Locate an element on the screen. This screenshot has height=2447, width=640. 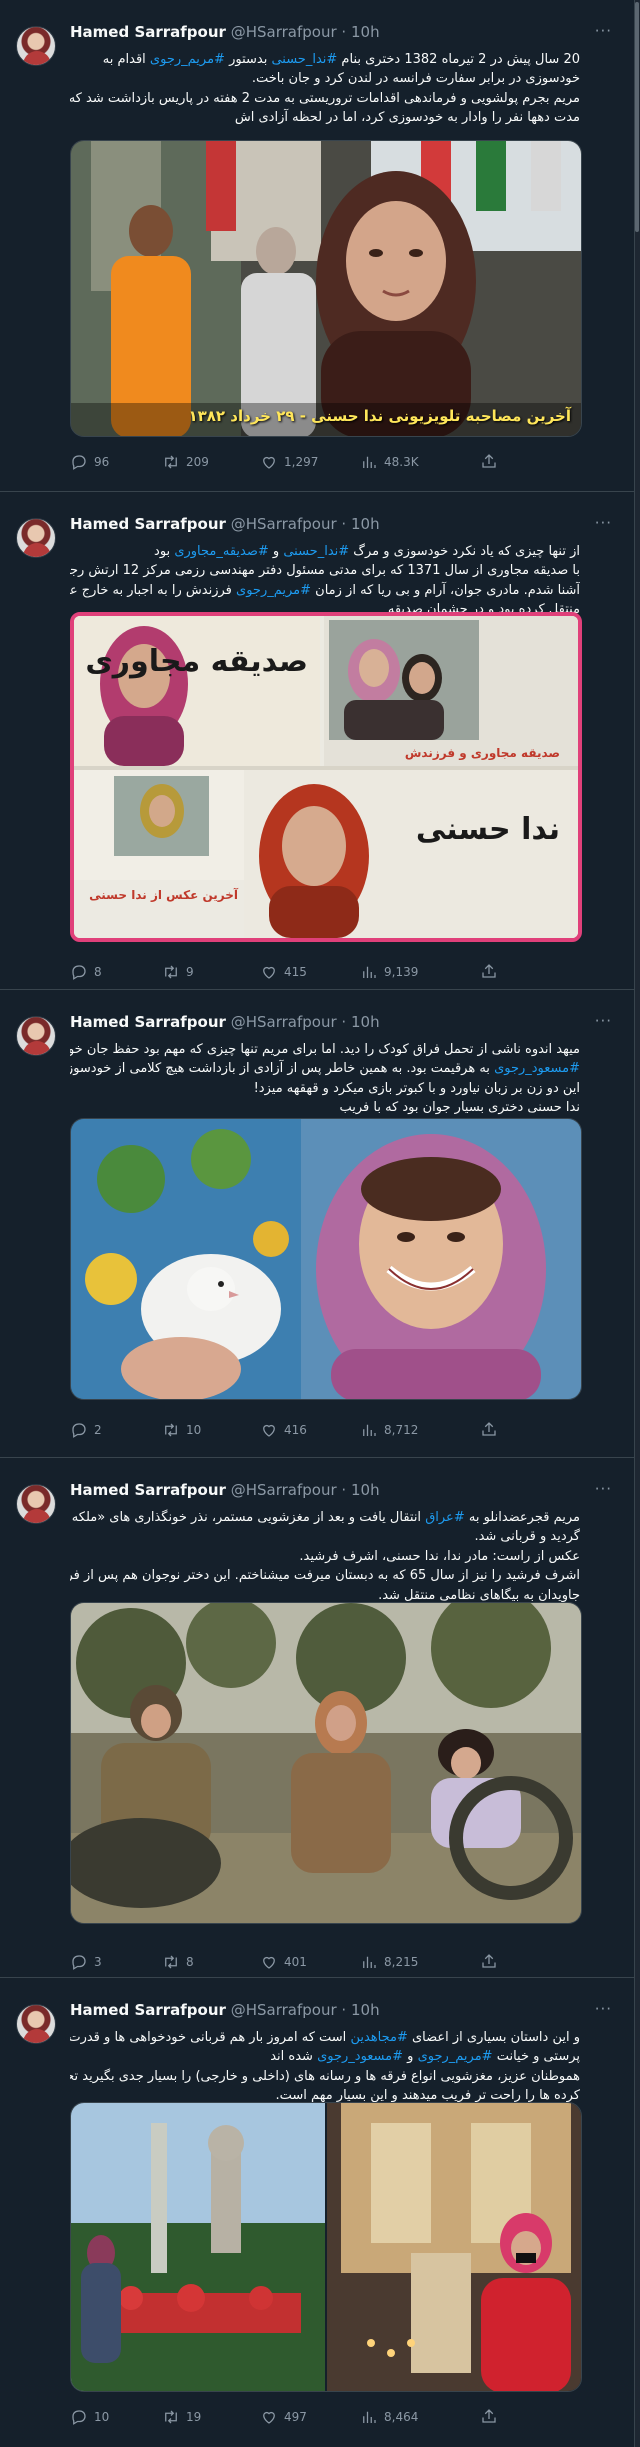
retweet-button: 9 is located at coordinates (178, 972).